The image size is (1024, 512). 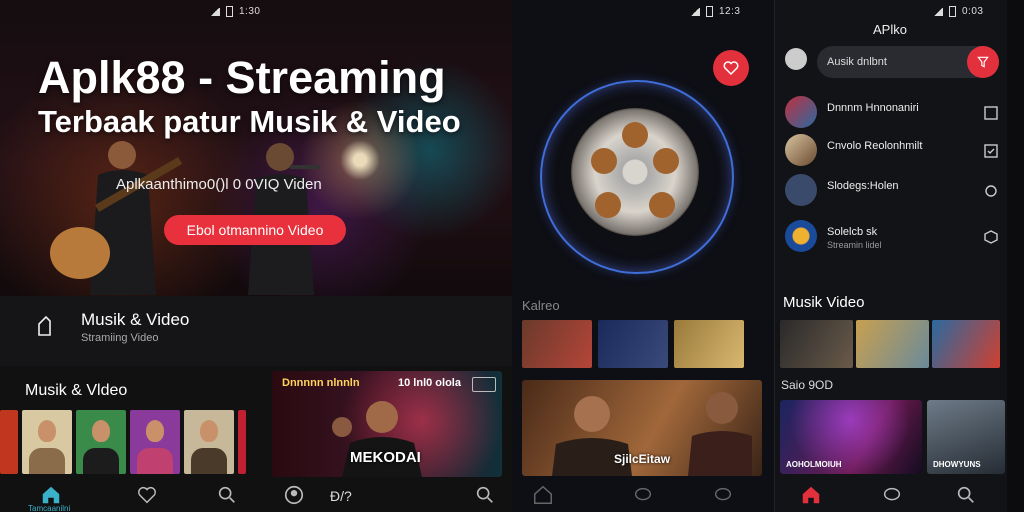 I want to click on start-streaming-button: Ebol otmannino Video, so click(x=255, y=230).